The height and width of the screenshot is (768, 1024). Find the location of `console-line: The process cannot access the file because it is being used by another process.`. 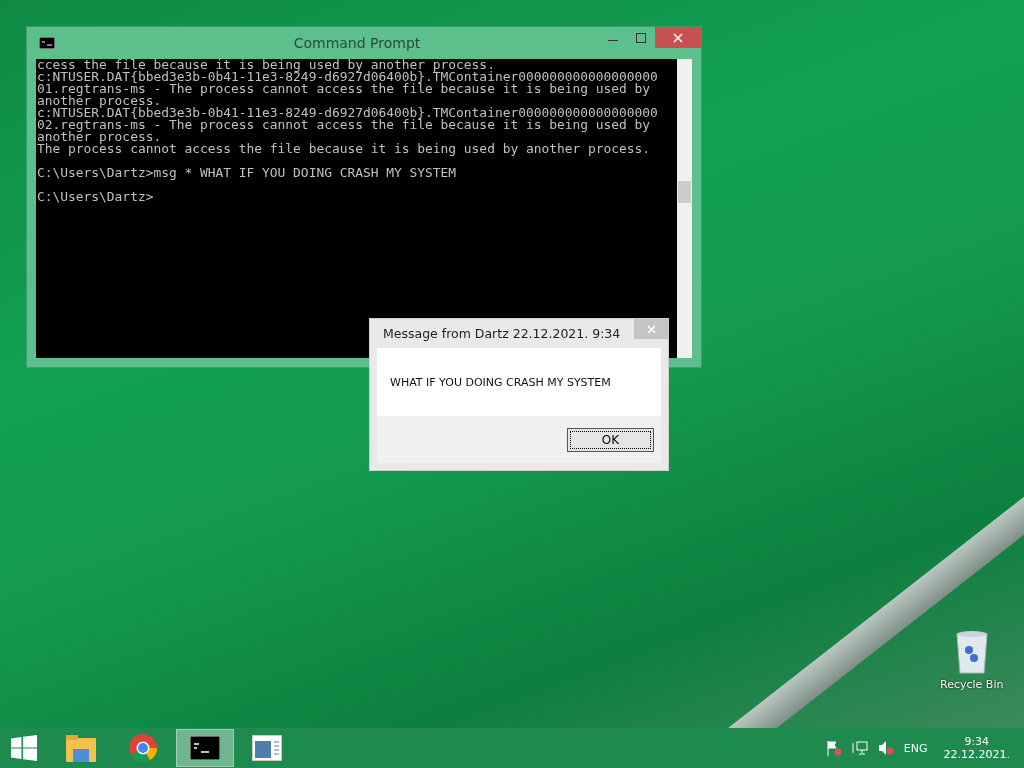

console-line: The process cannot access the file because it is being used by another process. is located at coordinates (344, 149).